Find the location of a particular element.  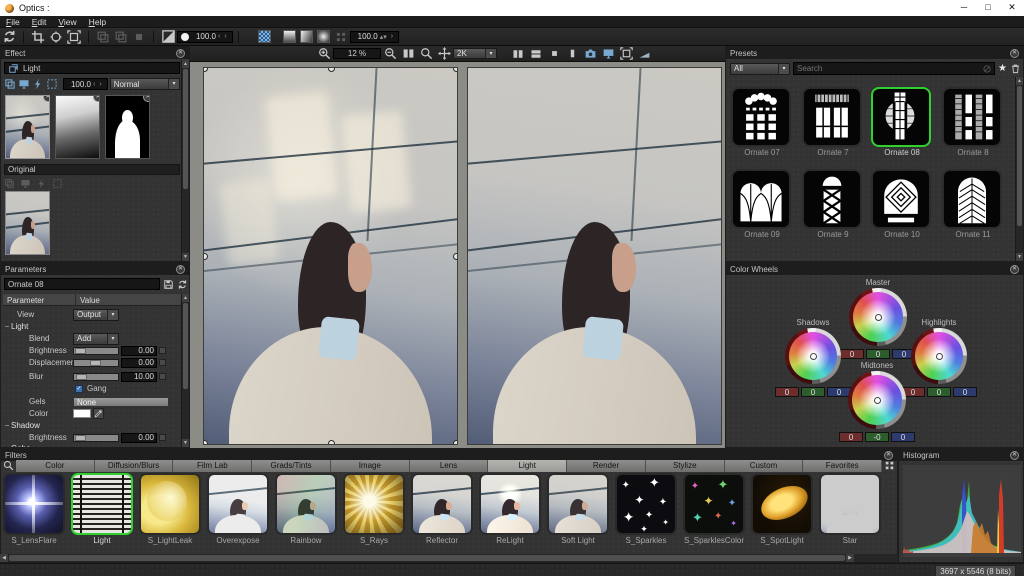

displacement-reset-button is located at coordinates (162, 362).